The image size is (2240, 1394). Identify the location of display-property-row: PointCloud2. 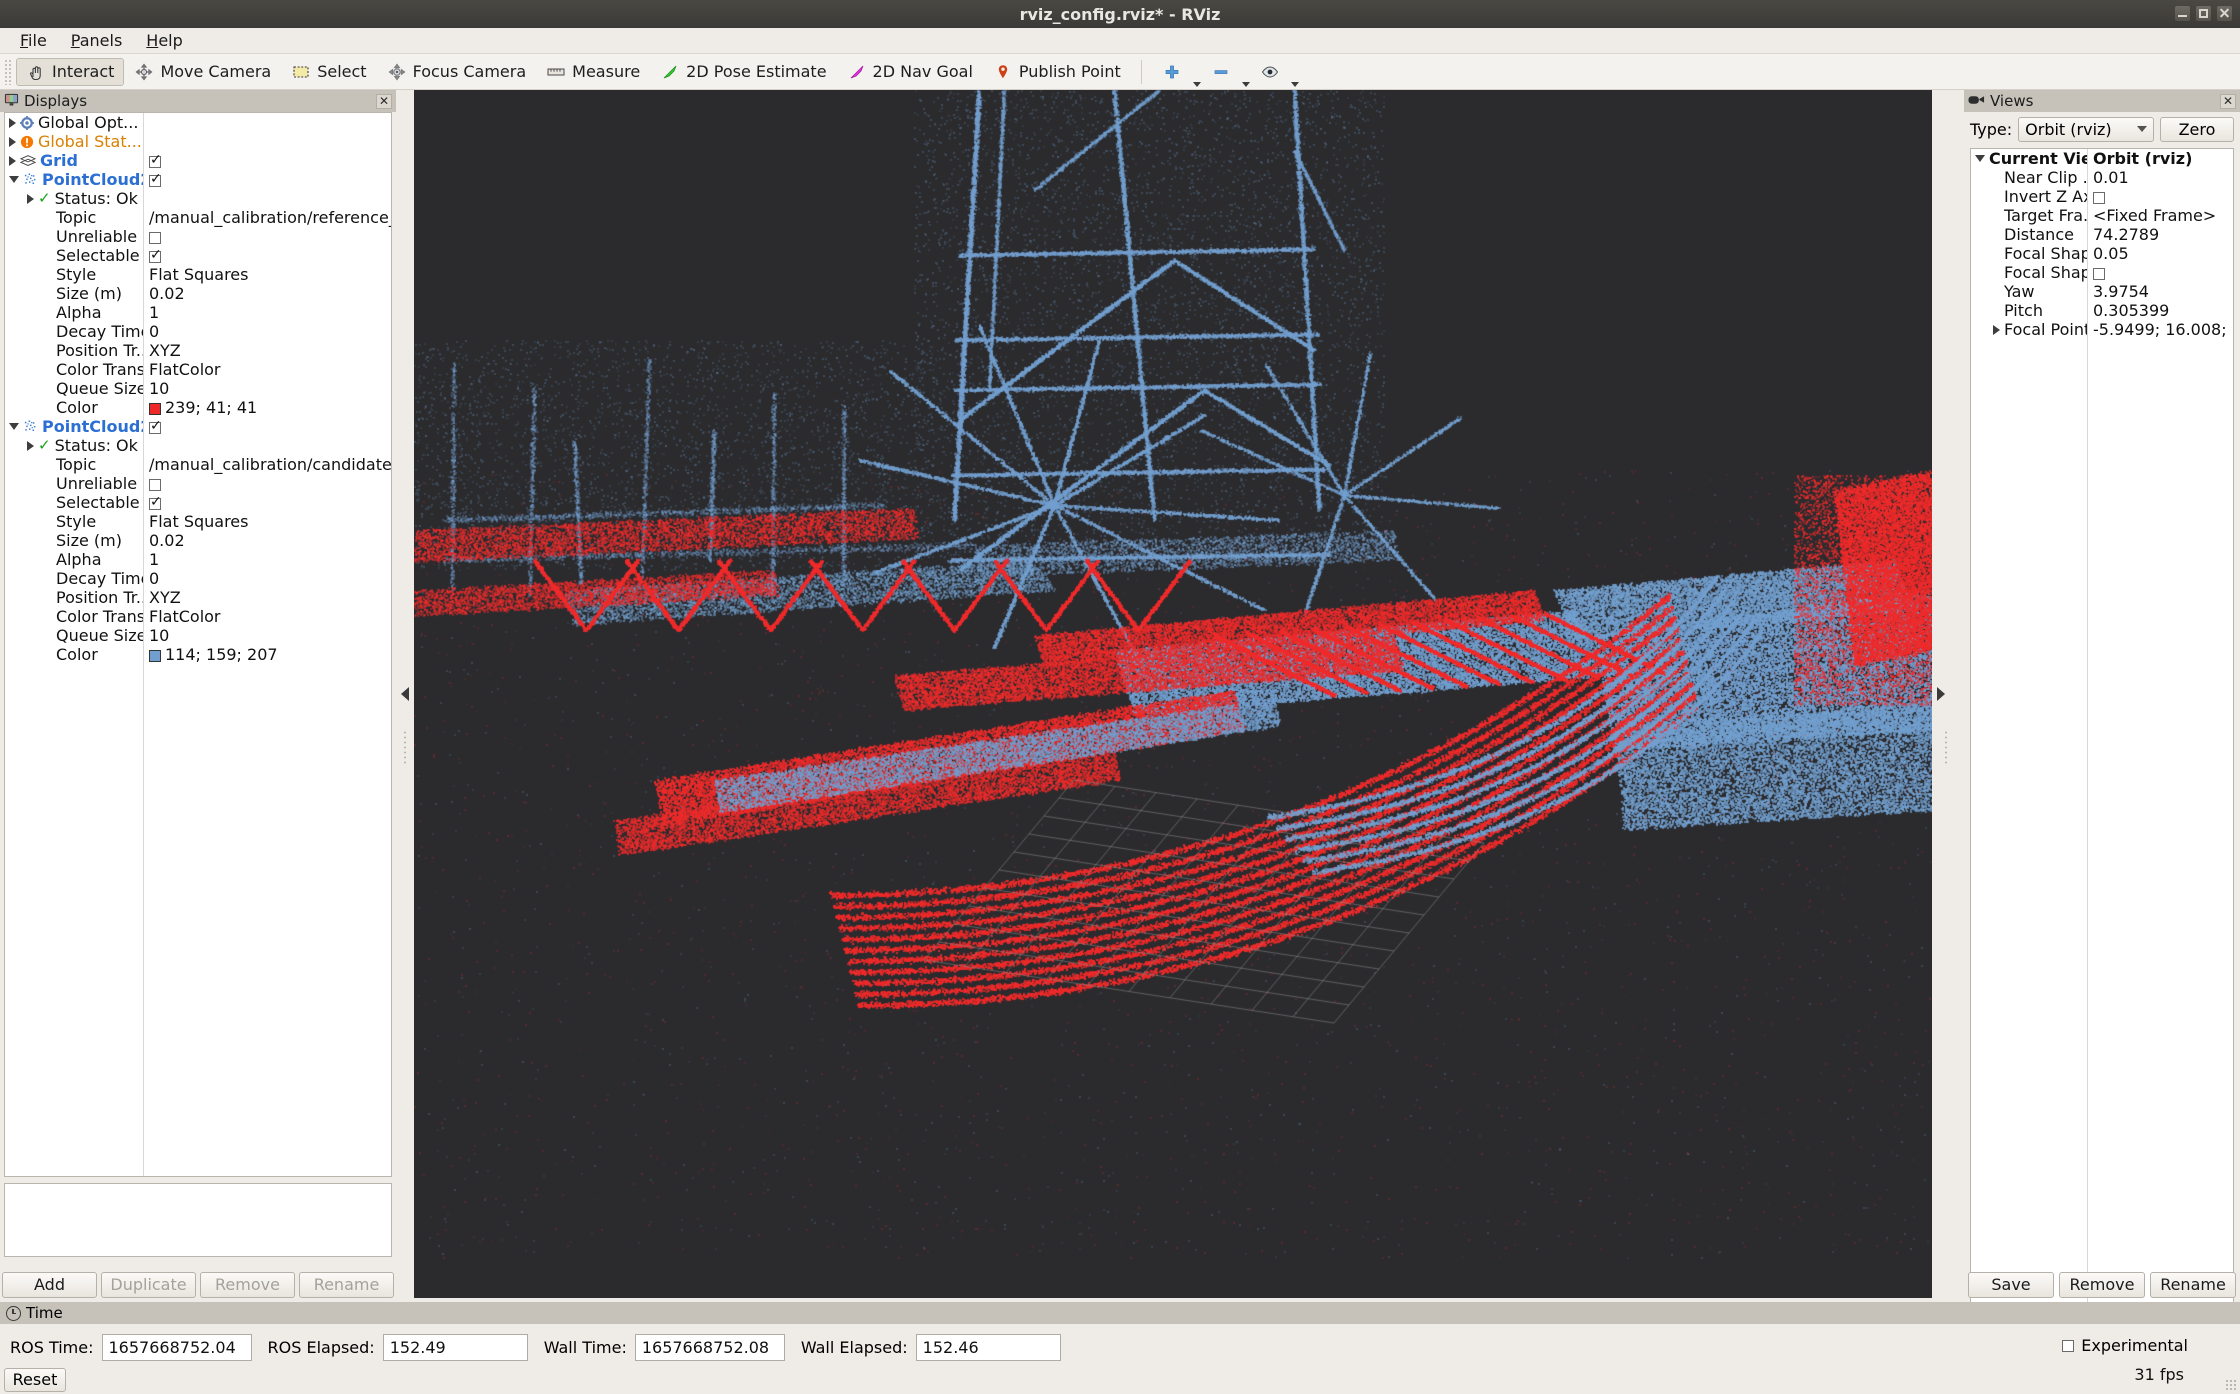
(198, 426).